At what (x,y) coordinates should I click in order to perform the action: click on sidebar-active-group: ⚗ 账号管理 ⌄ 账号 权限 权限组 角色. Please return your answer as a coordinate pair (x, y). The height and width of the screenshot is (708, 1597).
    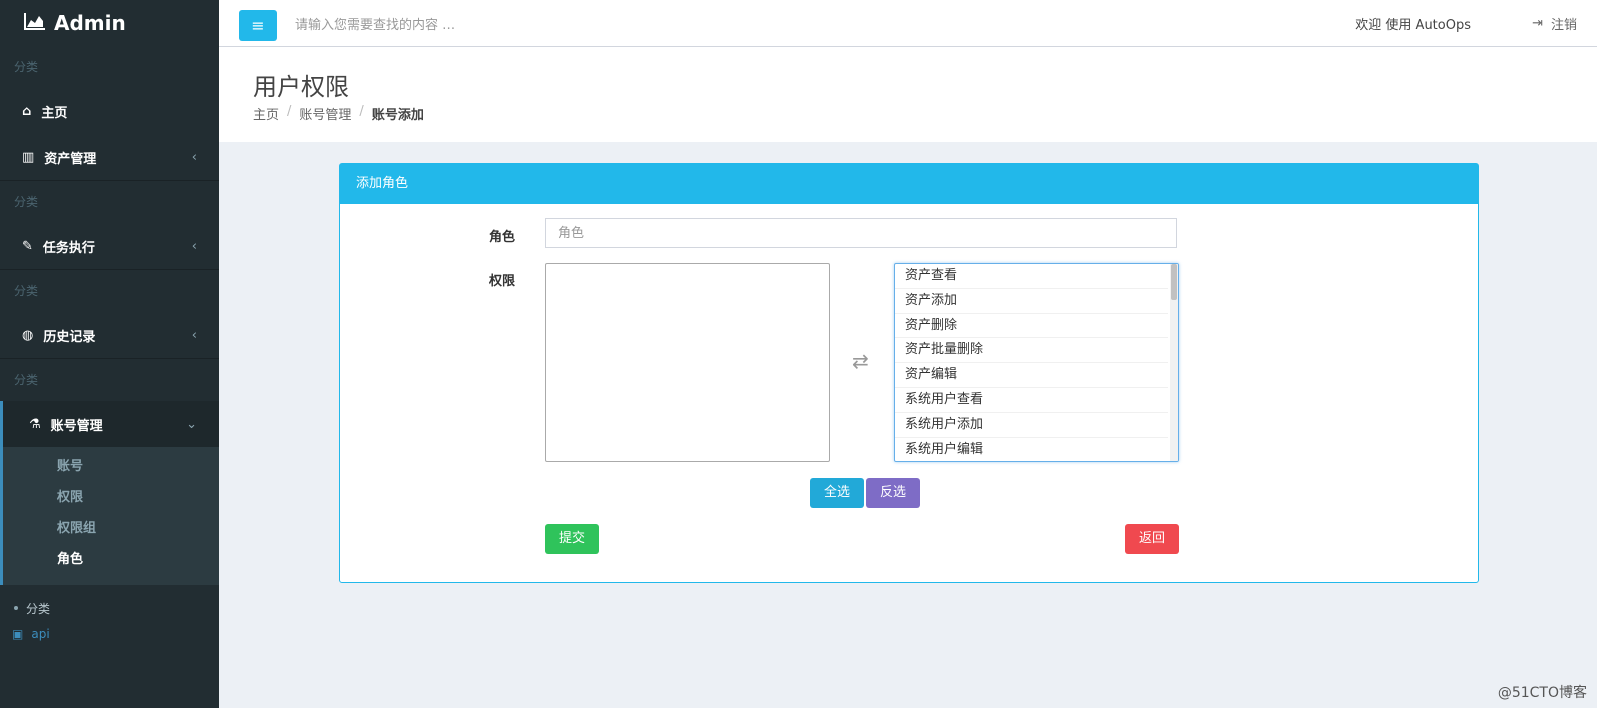
    Looking at the image, I should click on (109, 493).